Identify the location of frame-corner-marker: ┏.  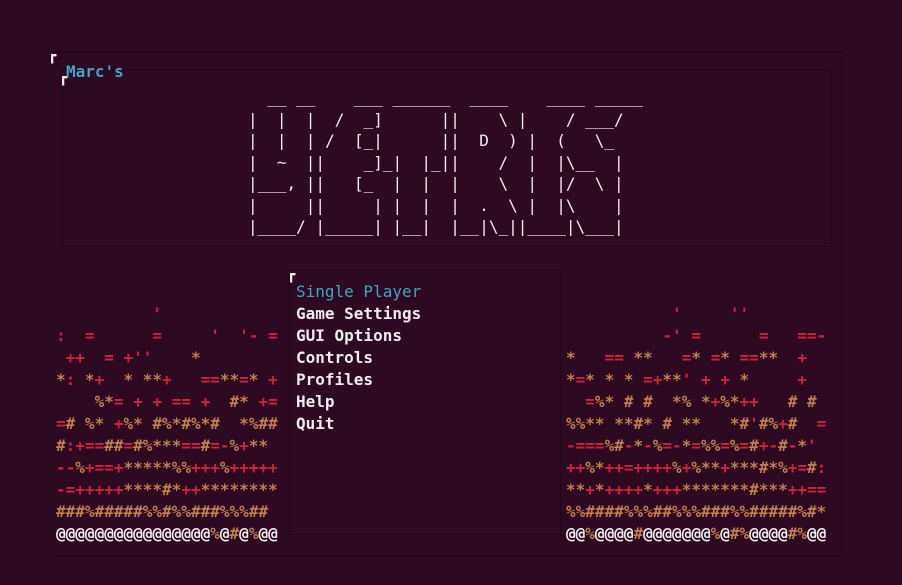
(52, 56).